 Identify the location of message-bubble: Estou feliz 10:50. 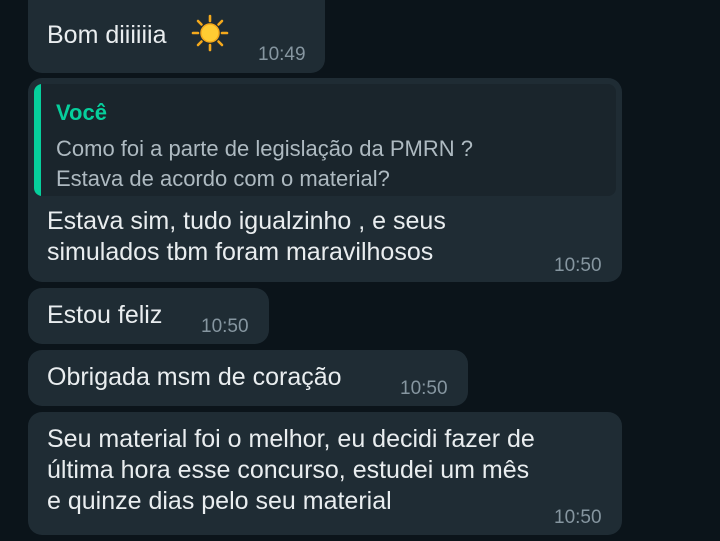
(148, 316).